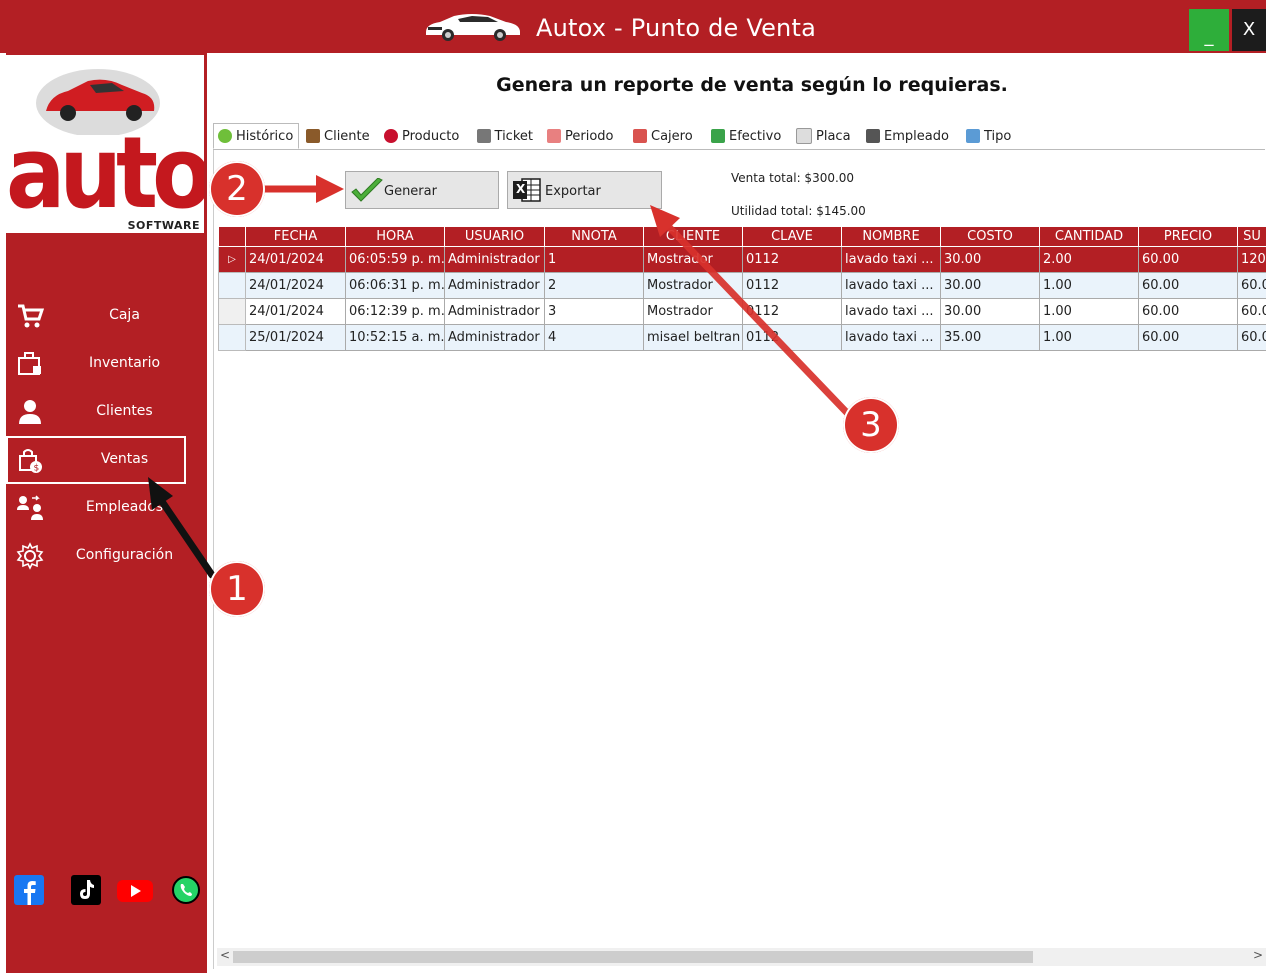  I want to click on step-badge-2: 2, so click(237, 189).